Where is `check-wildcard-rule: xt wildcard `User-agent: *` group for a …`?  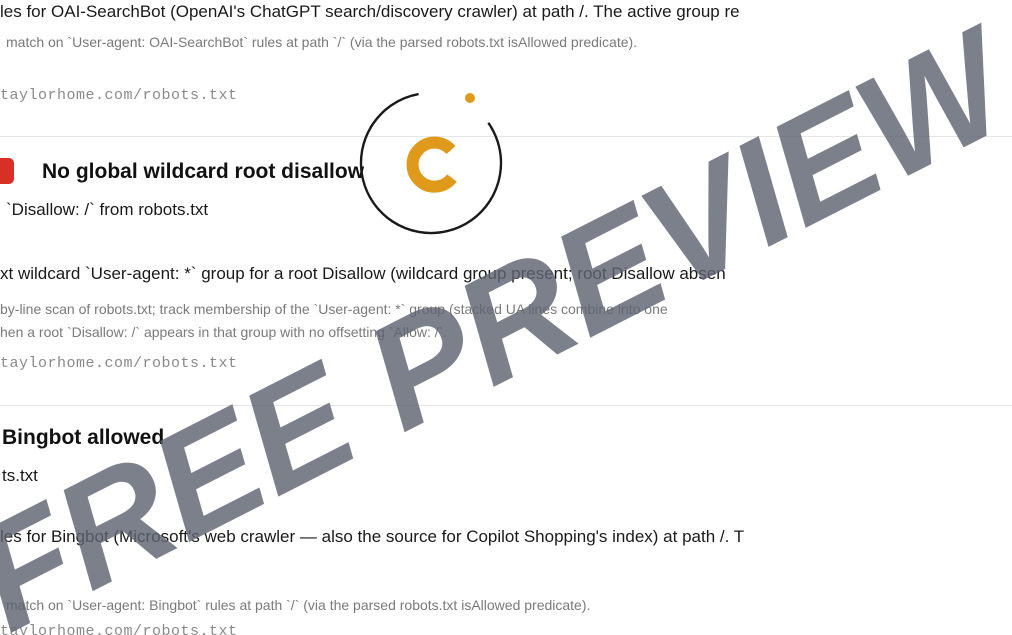 check-wildcard-rule: xt wildcard `User-agent: *` group for a … is located at coordinates (363, 273).